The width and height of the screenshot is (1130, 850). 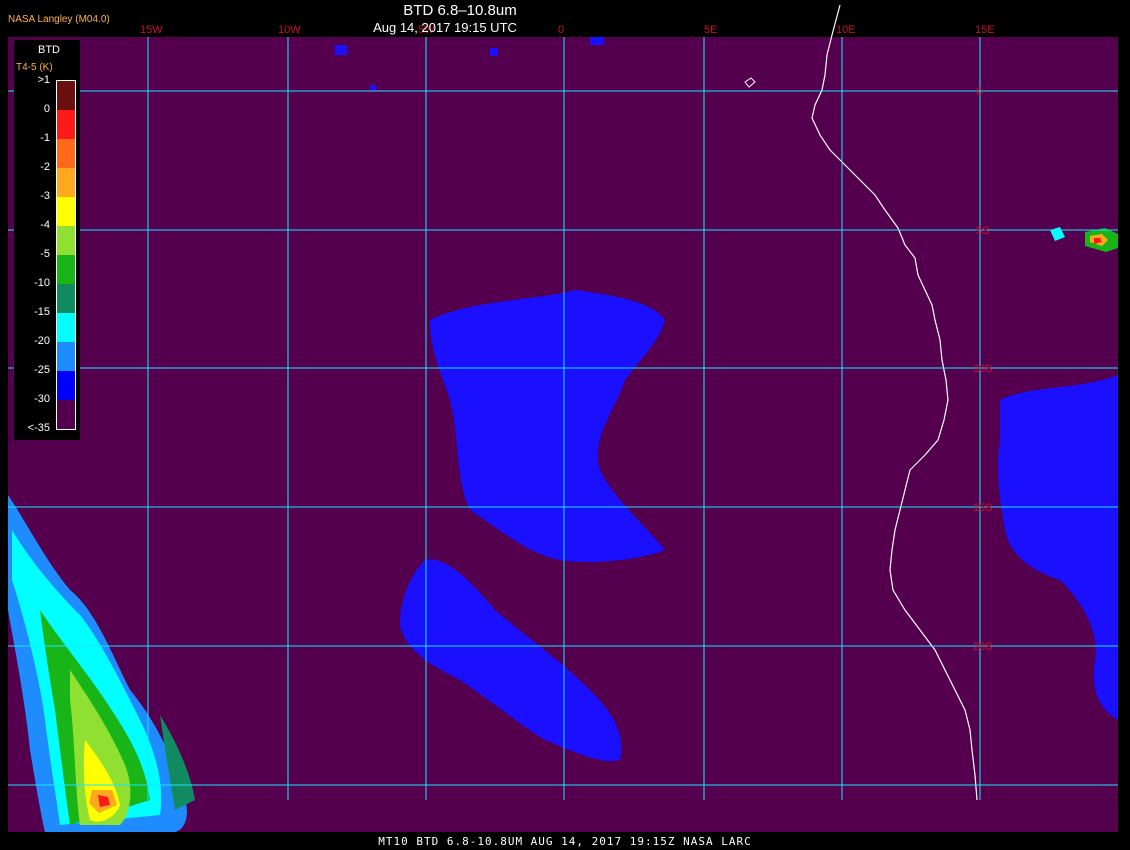 I want to click on legend-label: -4, so click(x=45, y=225).